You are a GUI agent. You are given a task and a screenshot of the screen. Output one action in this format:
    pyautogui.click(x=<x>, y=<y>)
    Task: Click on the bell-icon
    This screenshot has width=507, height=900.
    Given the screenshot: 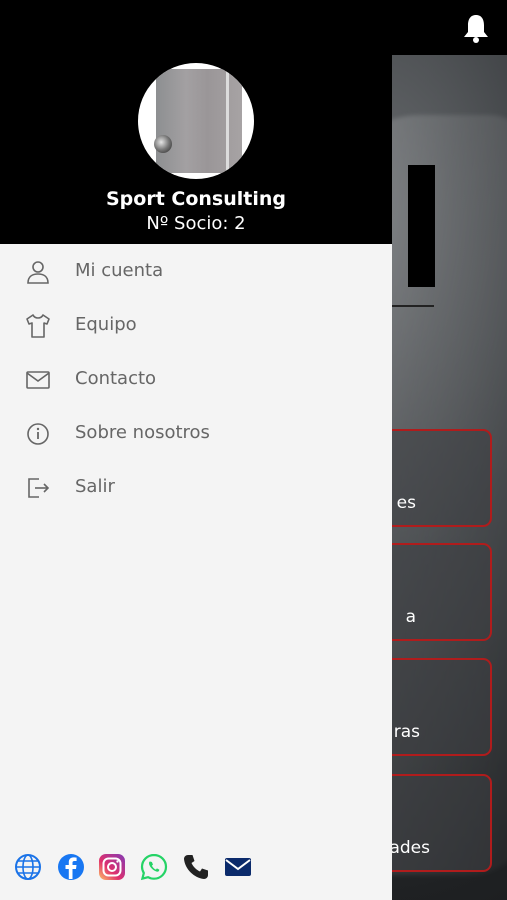 What is the action you would take?
    pyautogui.click(x=476, y=28)
    